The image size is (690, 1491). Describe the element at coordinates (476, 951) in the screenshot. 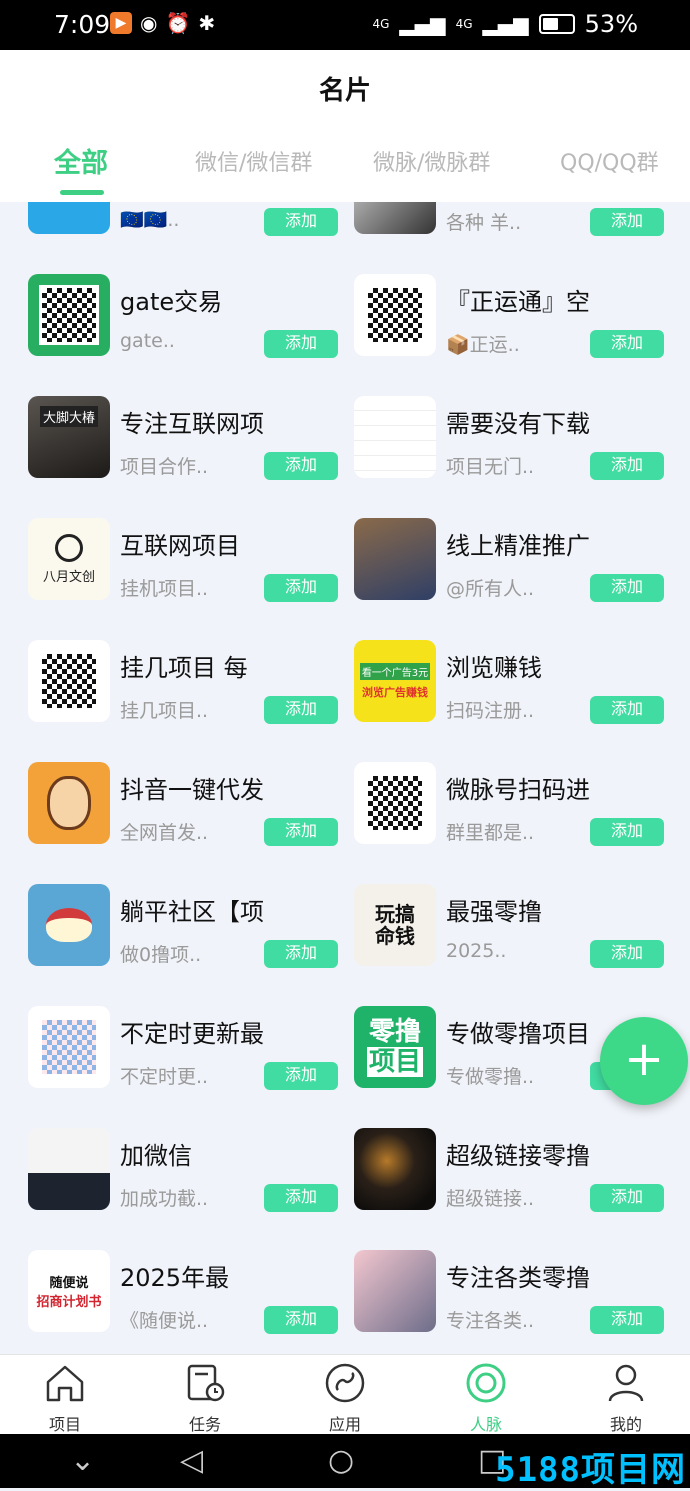

I see `card-subtitle: 2025..` at that location.